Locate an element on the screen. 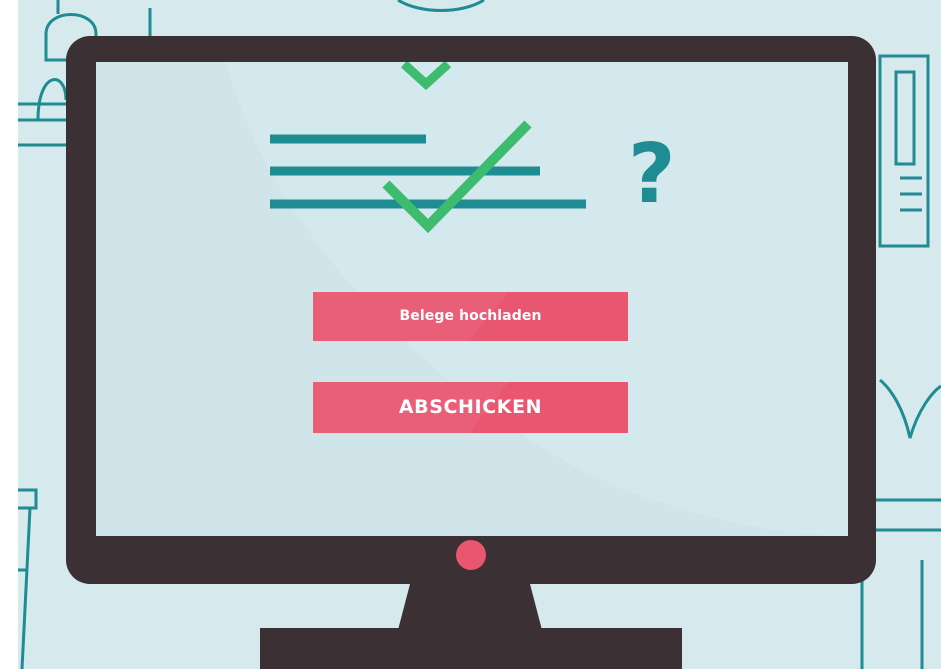 This screenshot has width=941, height=669. submit-button: ABSCHICKEN is located at coordinates (470, 407).